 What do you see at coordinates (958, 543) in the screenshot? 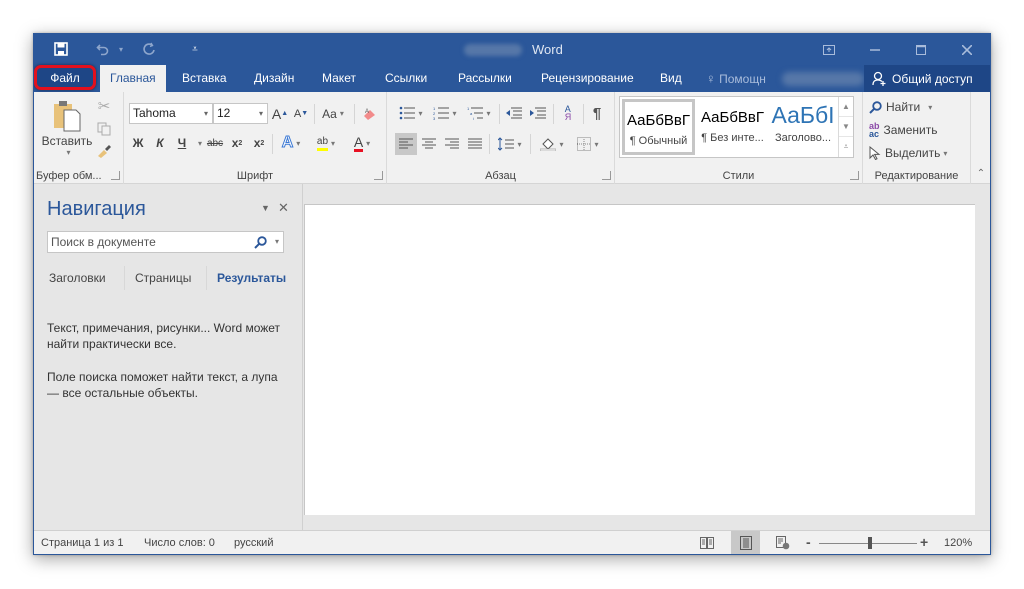
I see `zoom-level: 120%` at bounding box center [958, 543].